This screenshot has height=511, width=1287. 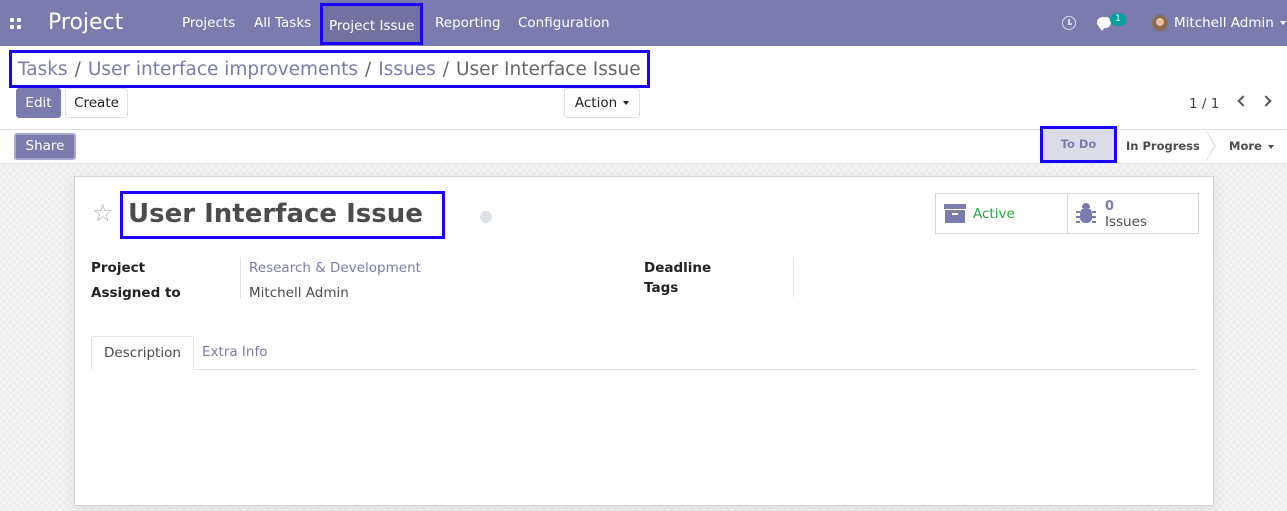 I want to click on project-label: Project, so click(x=118, y=268).